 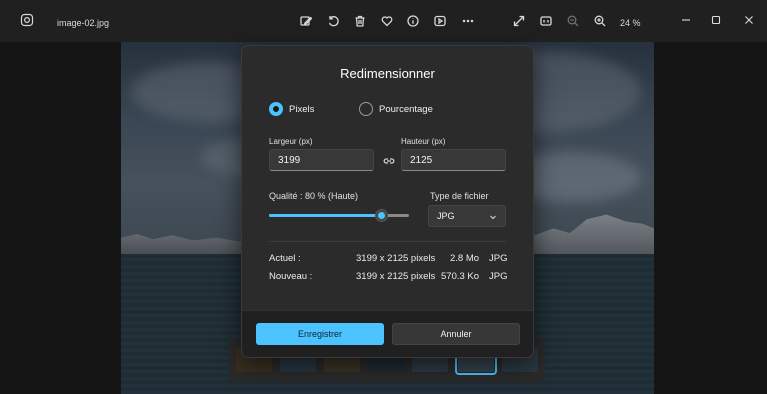 I want to click on radio-selected-icon, so click(x=276, y=109).